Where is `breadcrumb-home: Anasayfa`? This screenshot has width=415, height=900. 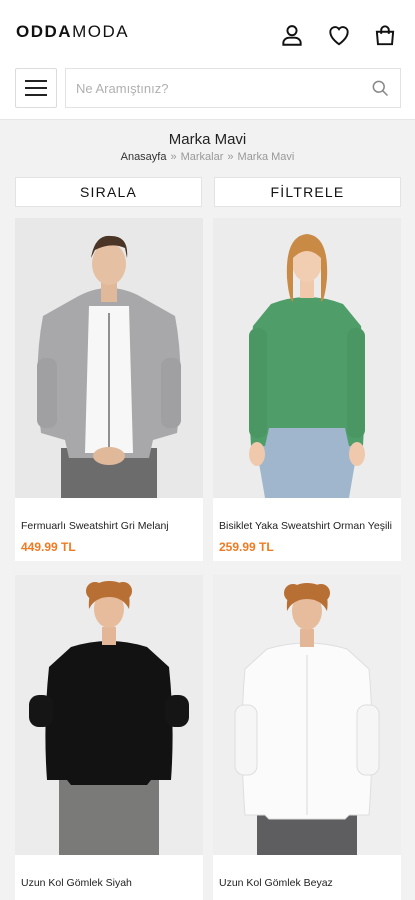 breadcrumb-home: Anasayfa is located at coordinates (144, 157).